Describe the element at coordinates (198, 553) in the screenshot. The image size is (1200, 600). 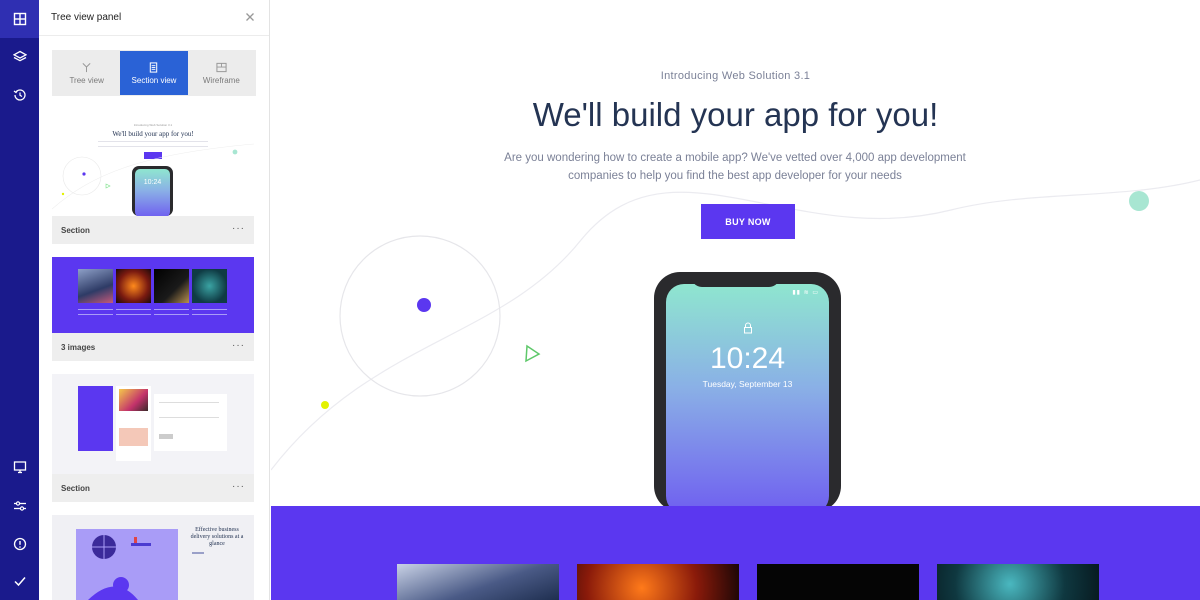
I see `thumb-link` at that location.